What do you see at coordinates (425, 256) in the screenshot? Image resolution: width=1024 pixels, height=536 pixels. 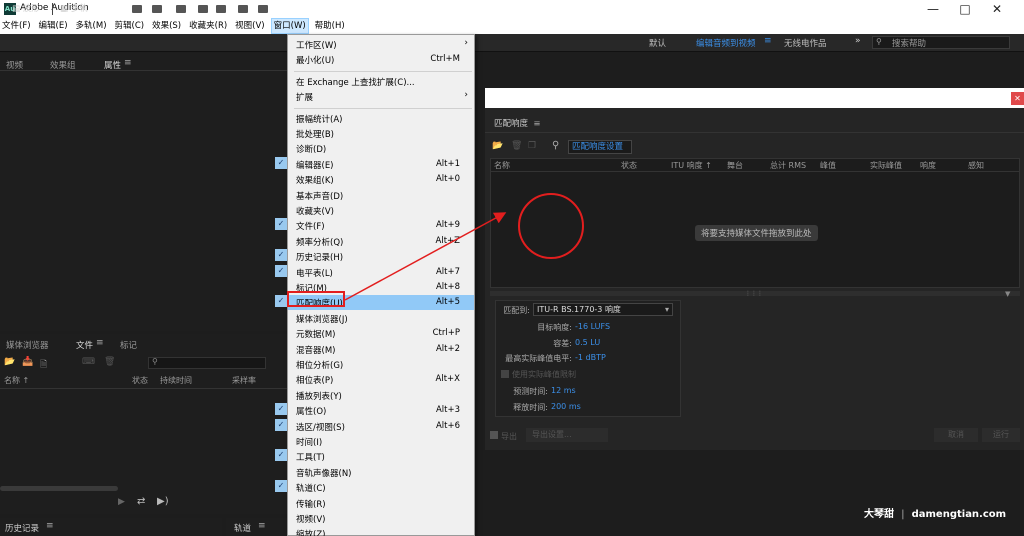 I see `callout-arrow-annotation` at bounding box center [425, 256].